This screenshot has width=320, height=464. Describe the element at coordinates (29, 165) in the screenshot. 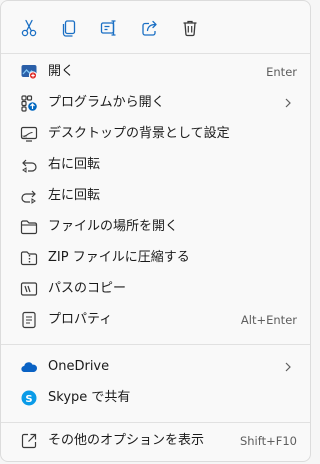

I see `rotate-right-icon` at that location.